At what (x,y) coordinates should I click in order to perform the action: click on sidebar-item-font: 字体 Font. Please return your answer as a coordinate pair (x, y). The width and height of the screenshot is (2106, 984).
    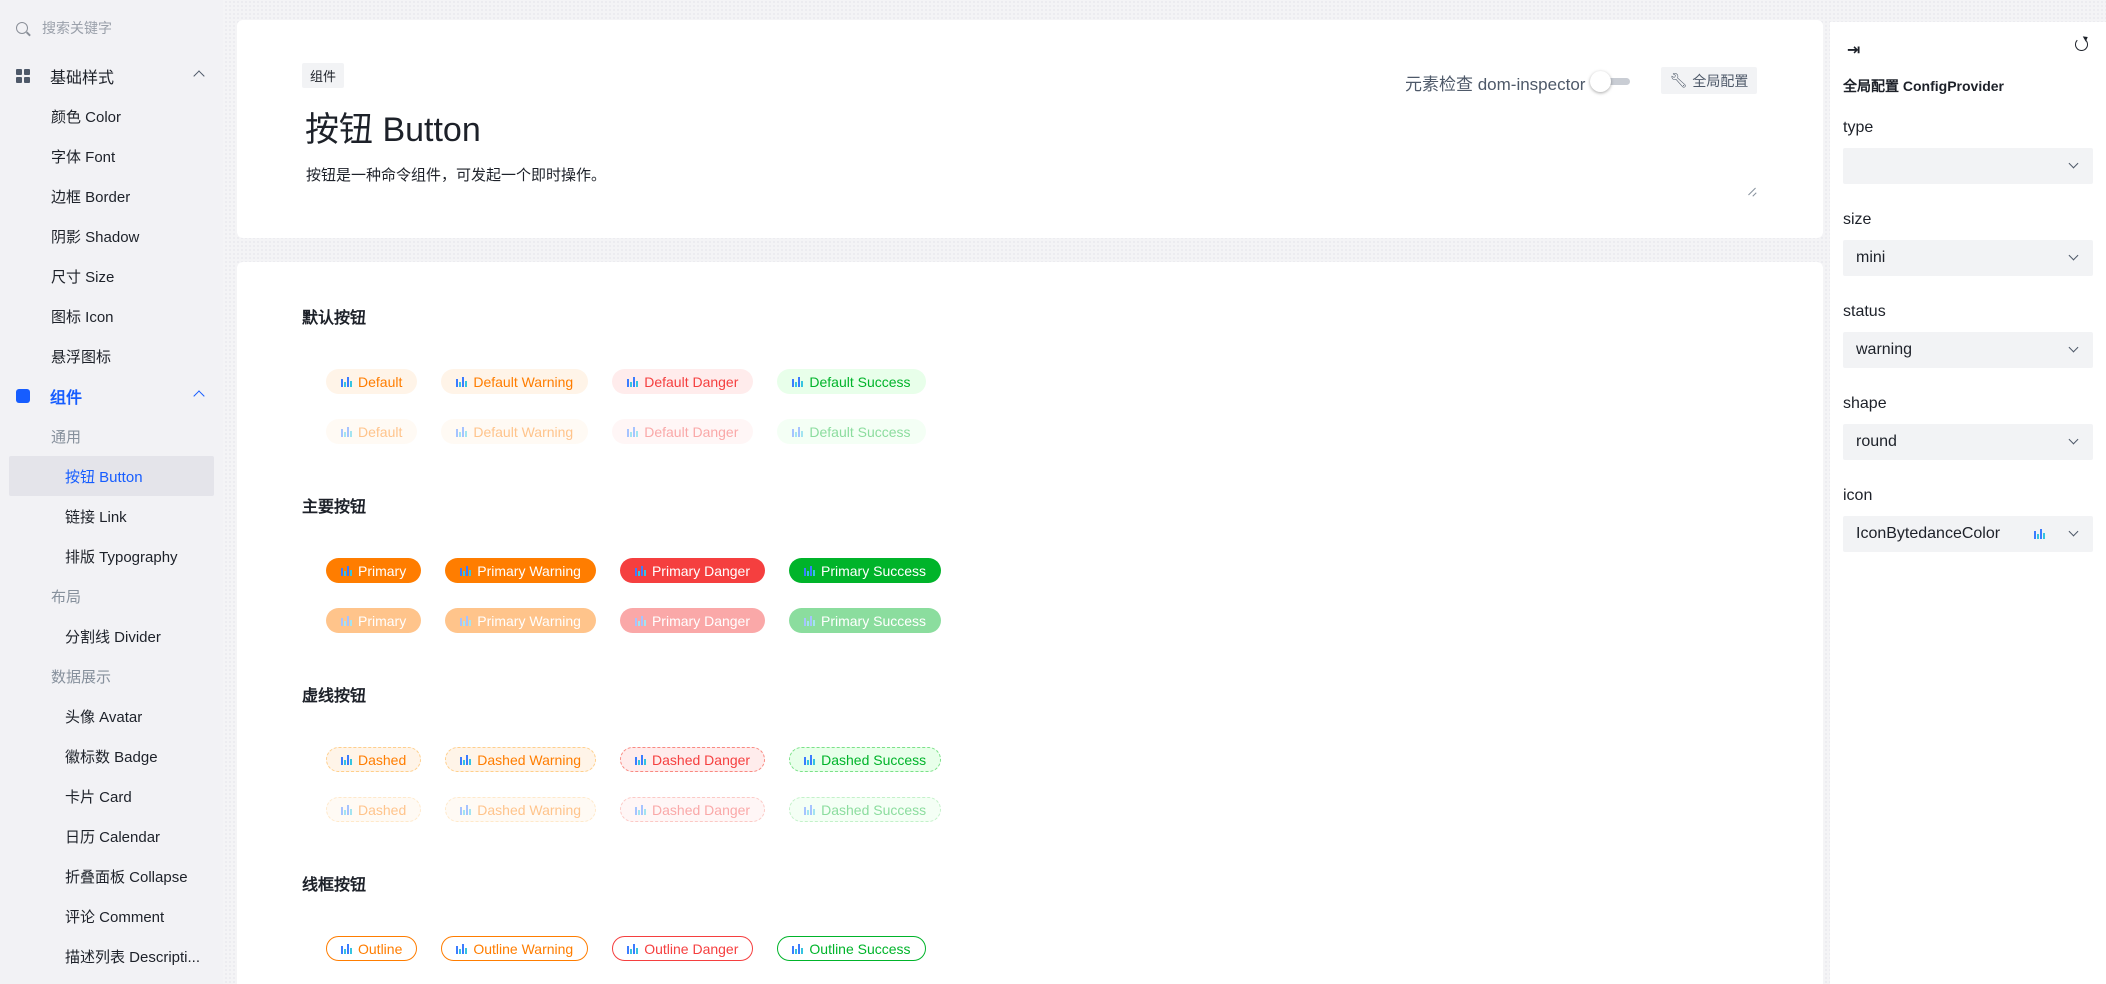
    Looking at the image, I should click on (111, 156).